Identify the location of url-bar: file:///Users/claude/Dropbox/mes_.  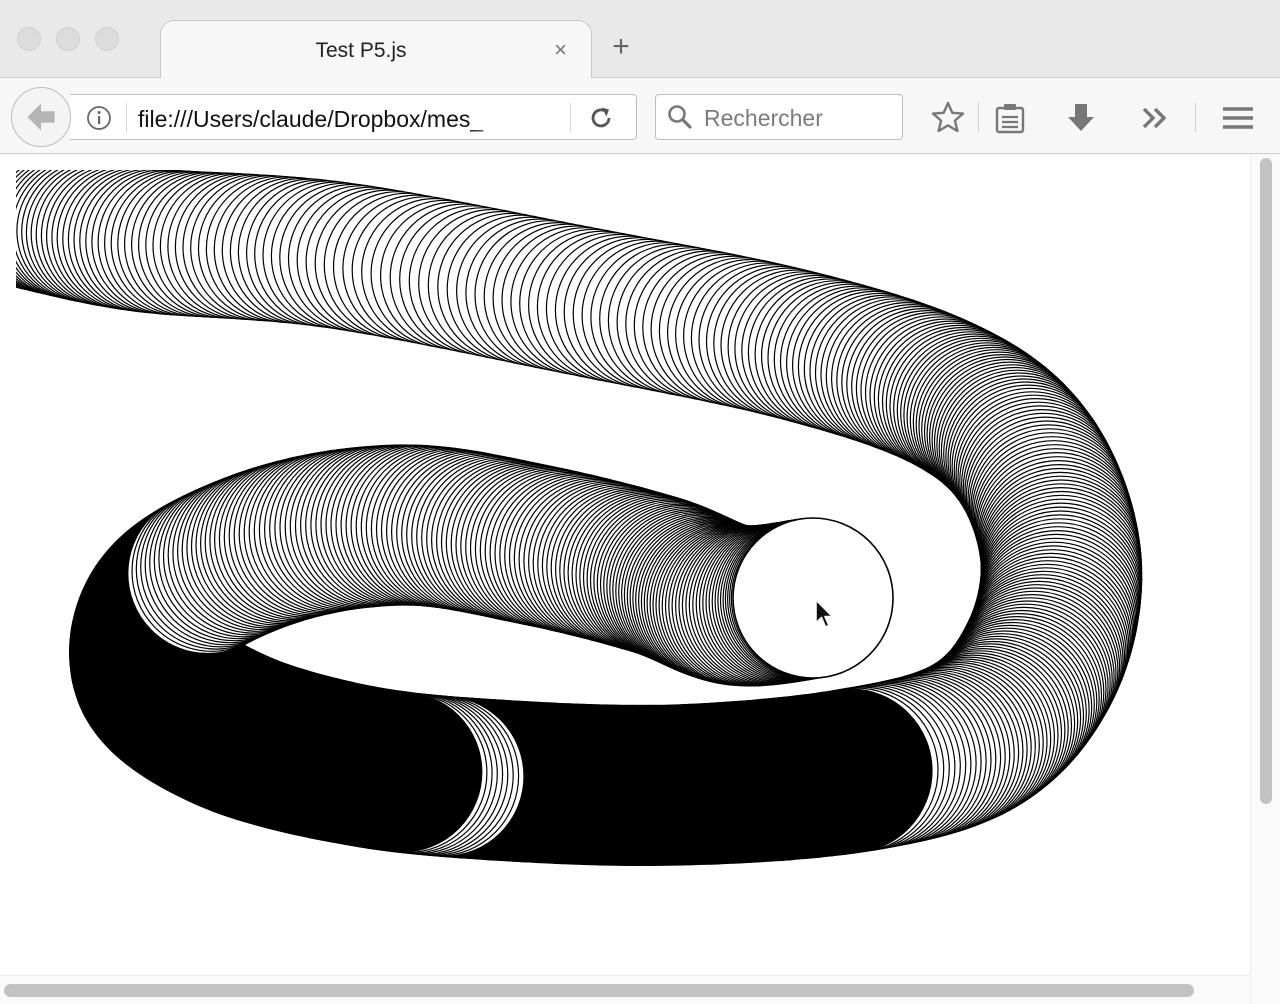
(353, 117).